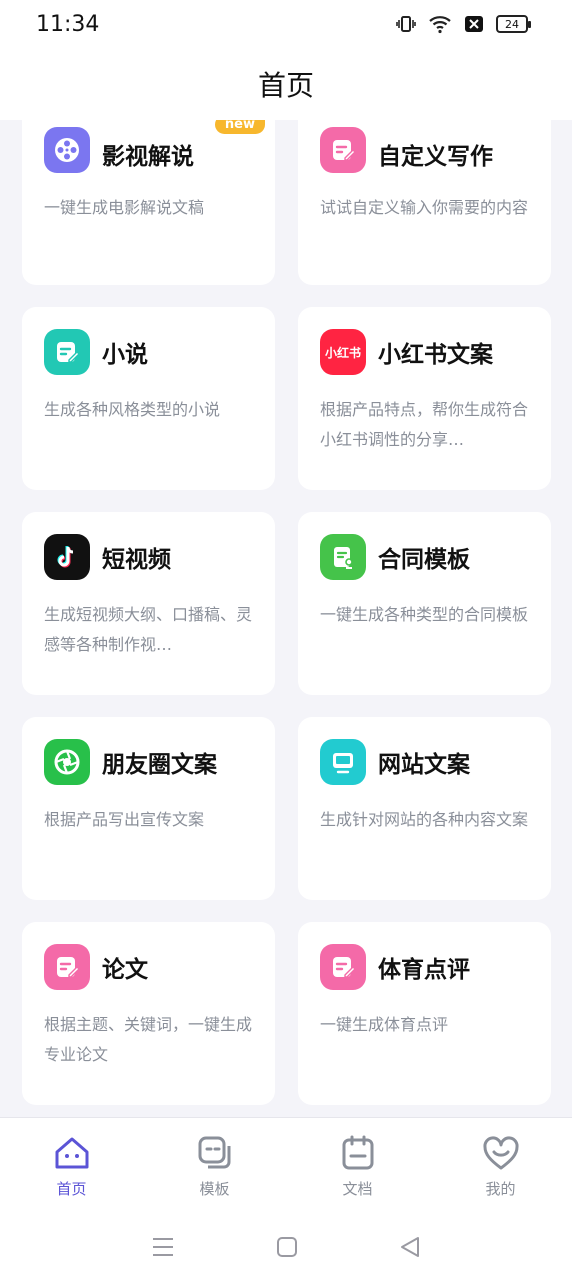 The width and height of the screenshot is (572, 1280). What do you see at coordinates (214, 1152) in the screenshot?
I see `template-icon` at bounding box center [214, 1152].